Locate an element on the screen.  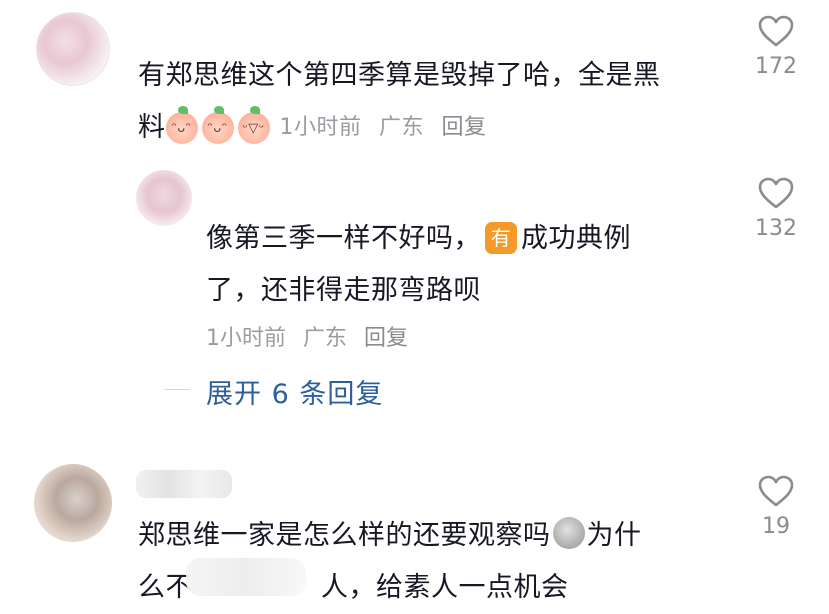
like-button: 172 is located at coordinates (776, 46).